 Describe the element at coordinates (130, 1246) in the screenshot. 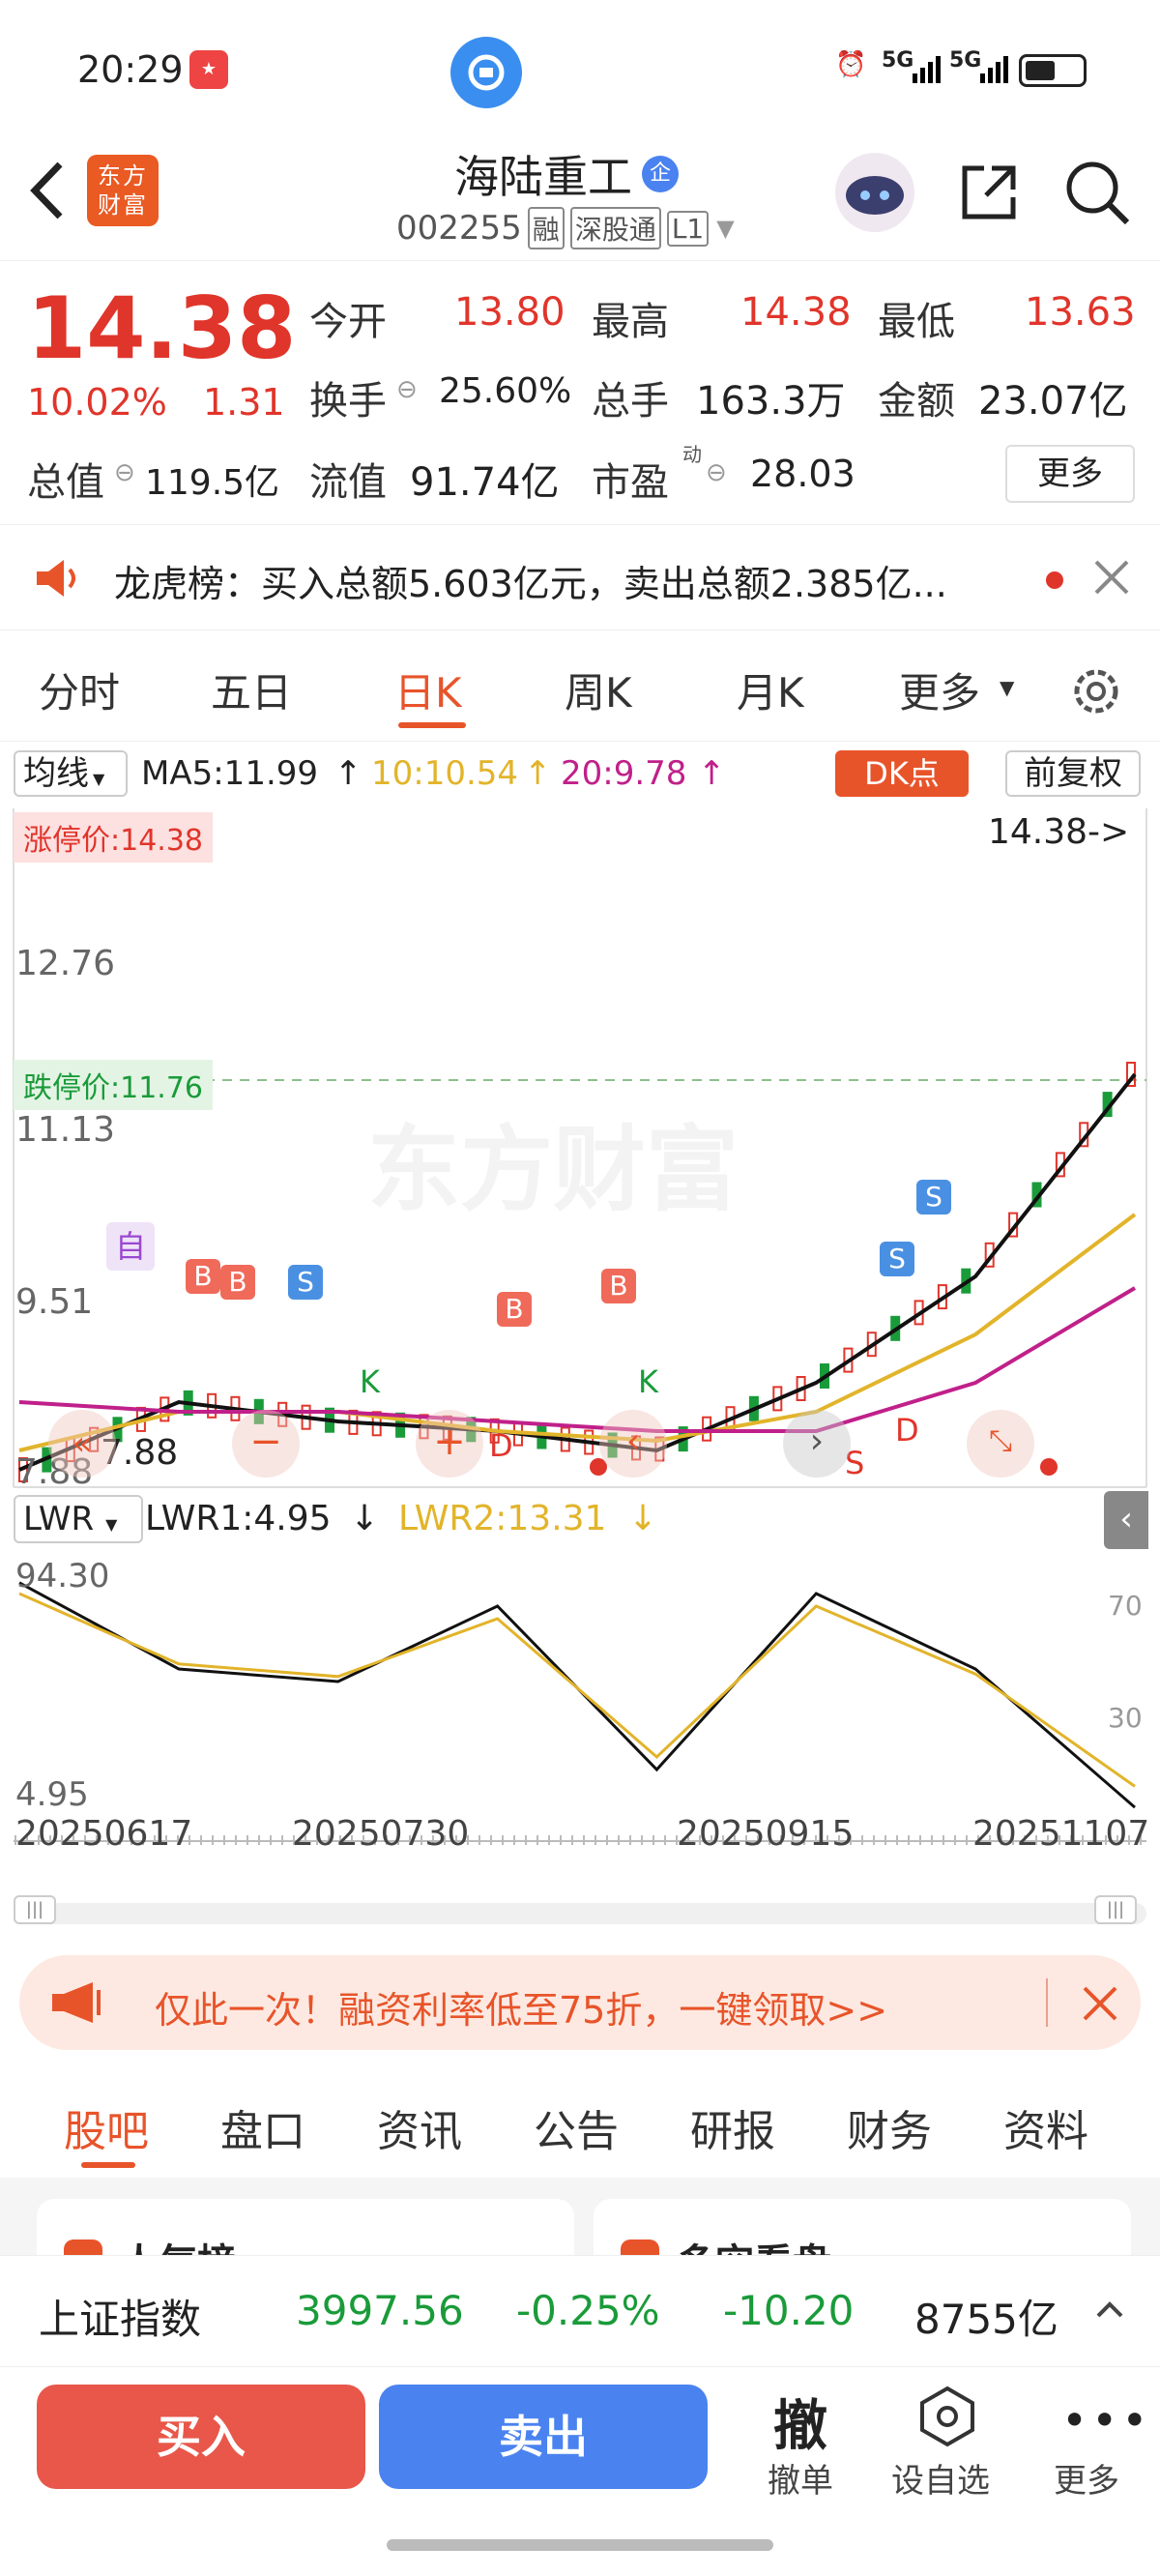

I see `self-select-marker: 自` at that location.